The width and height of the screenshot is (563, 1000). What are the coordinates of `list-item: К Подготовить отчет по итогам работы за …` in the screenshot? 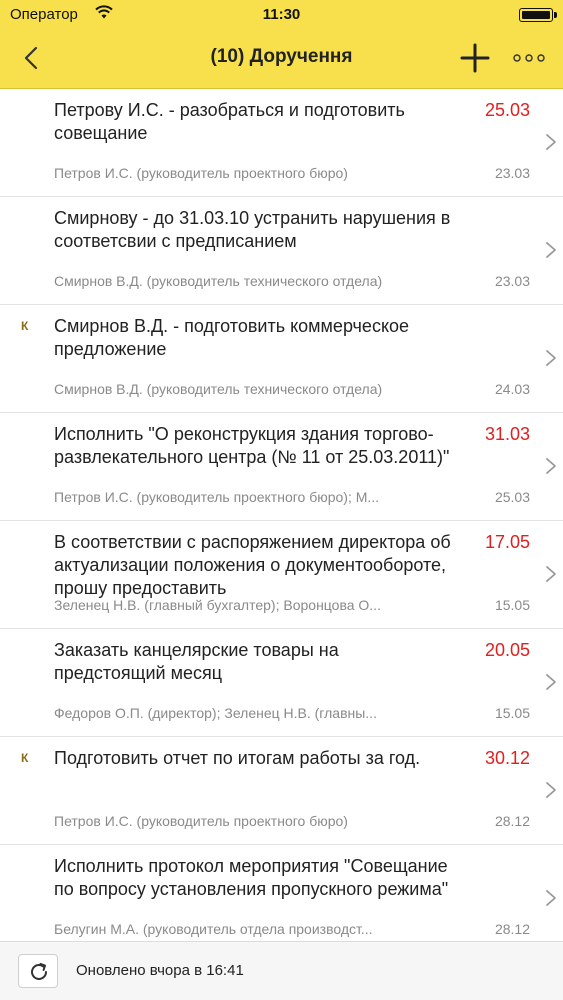 It's located at (281, 791).